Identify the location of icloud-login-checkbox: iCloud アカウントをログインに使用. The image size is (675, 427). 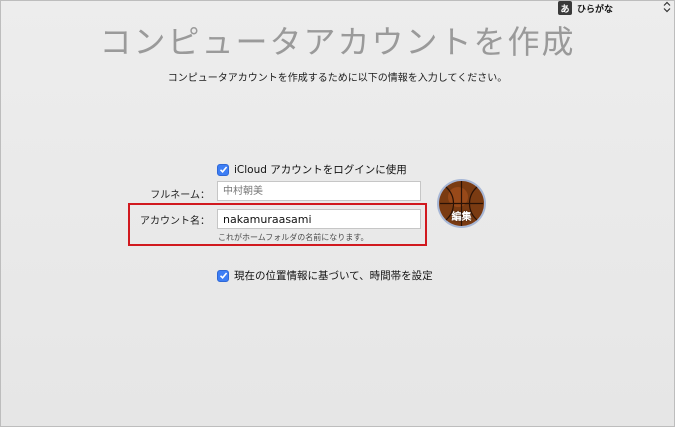
(312, 169).